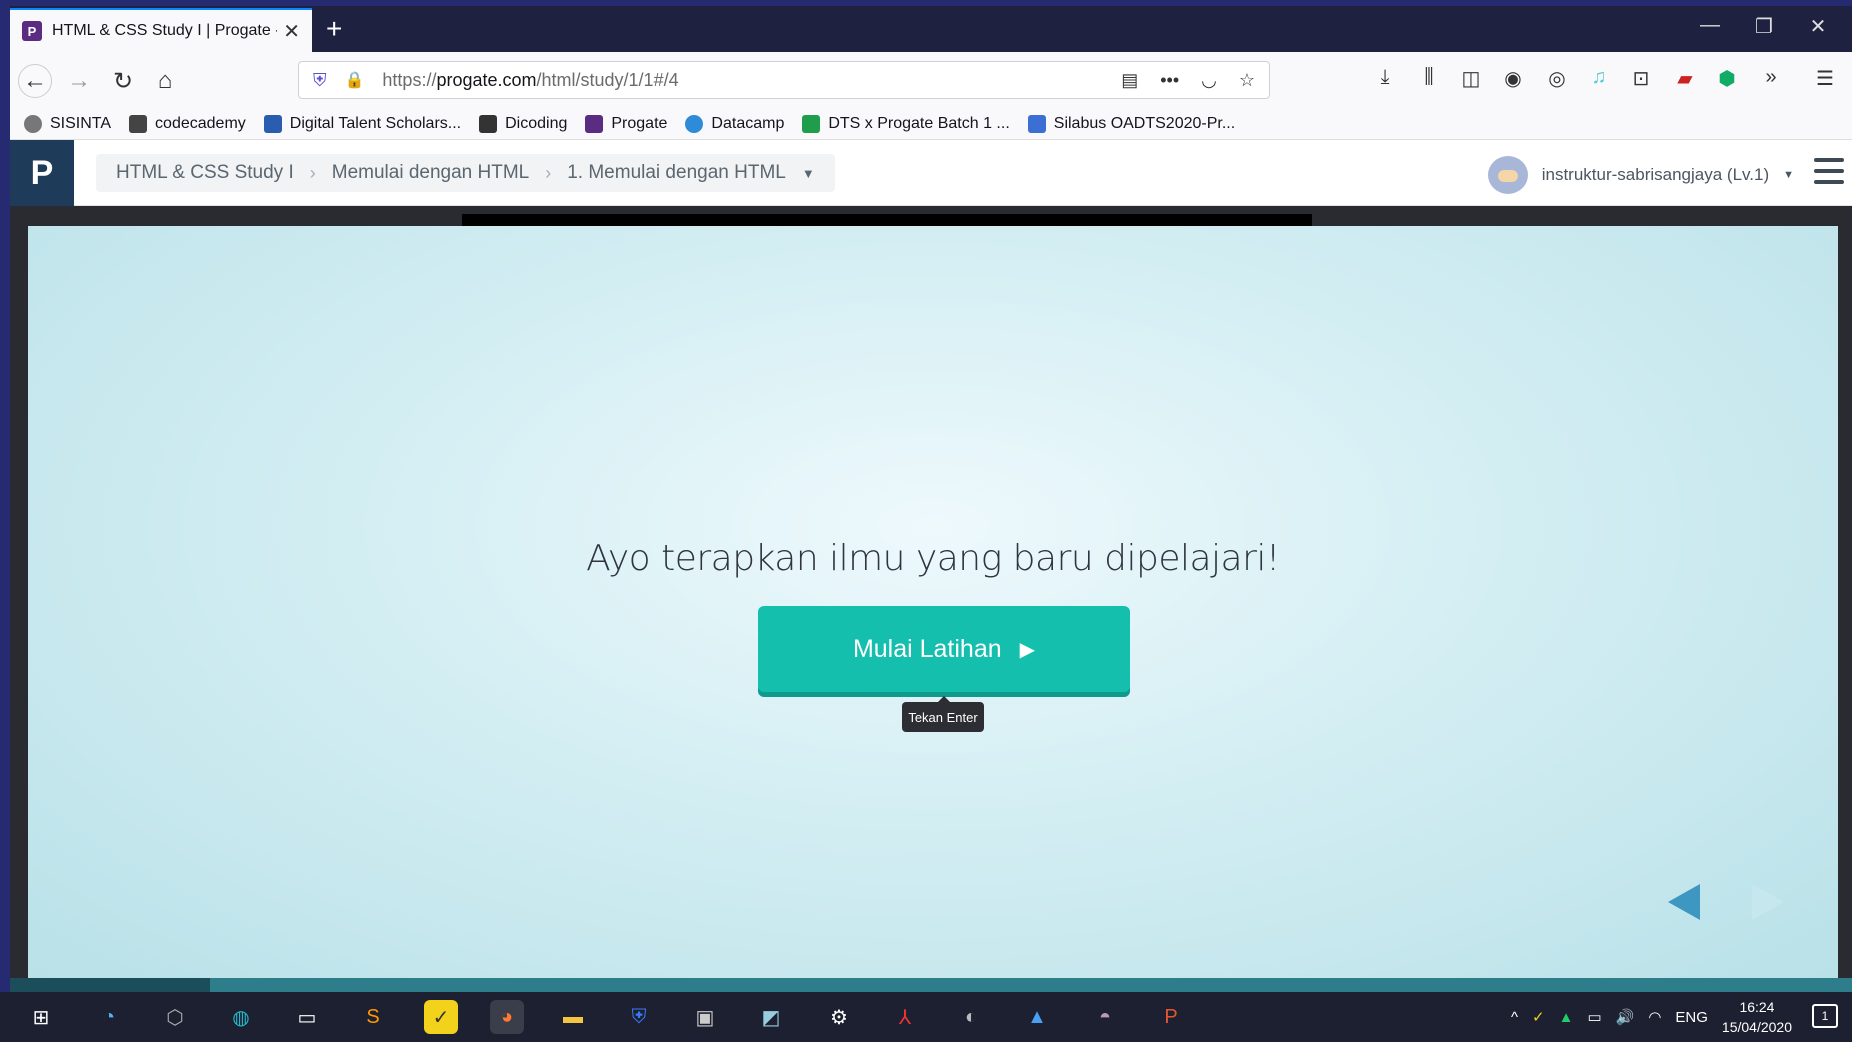 Image resolution: width=1852 pixels, height=1042 pixels. I want to click on sheets-icon, so click(811, 123).